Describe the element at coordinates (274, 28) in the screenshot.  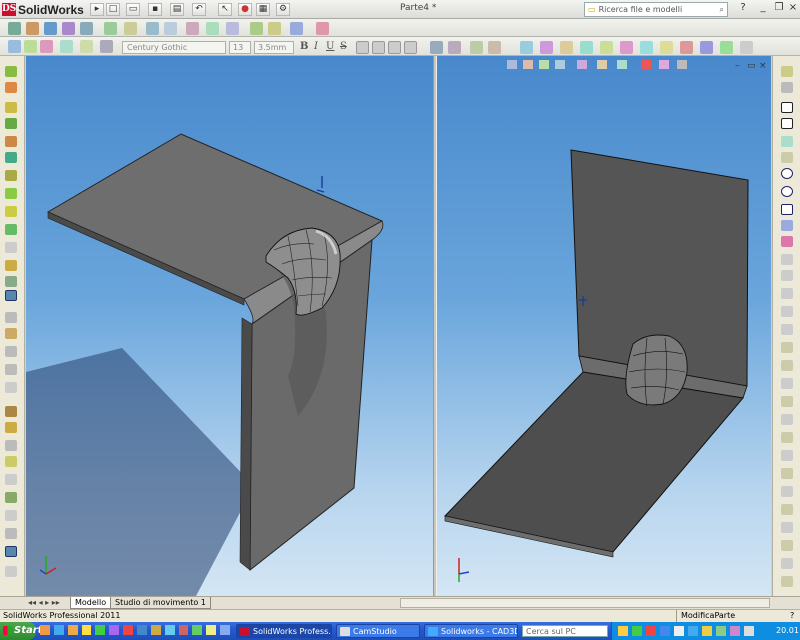
I see `fold-icon` at that location.